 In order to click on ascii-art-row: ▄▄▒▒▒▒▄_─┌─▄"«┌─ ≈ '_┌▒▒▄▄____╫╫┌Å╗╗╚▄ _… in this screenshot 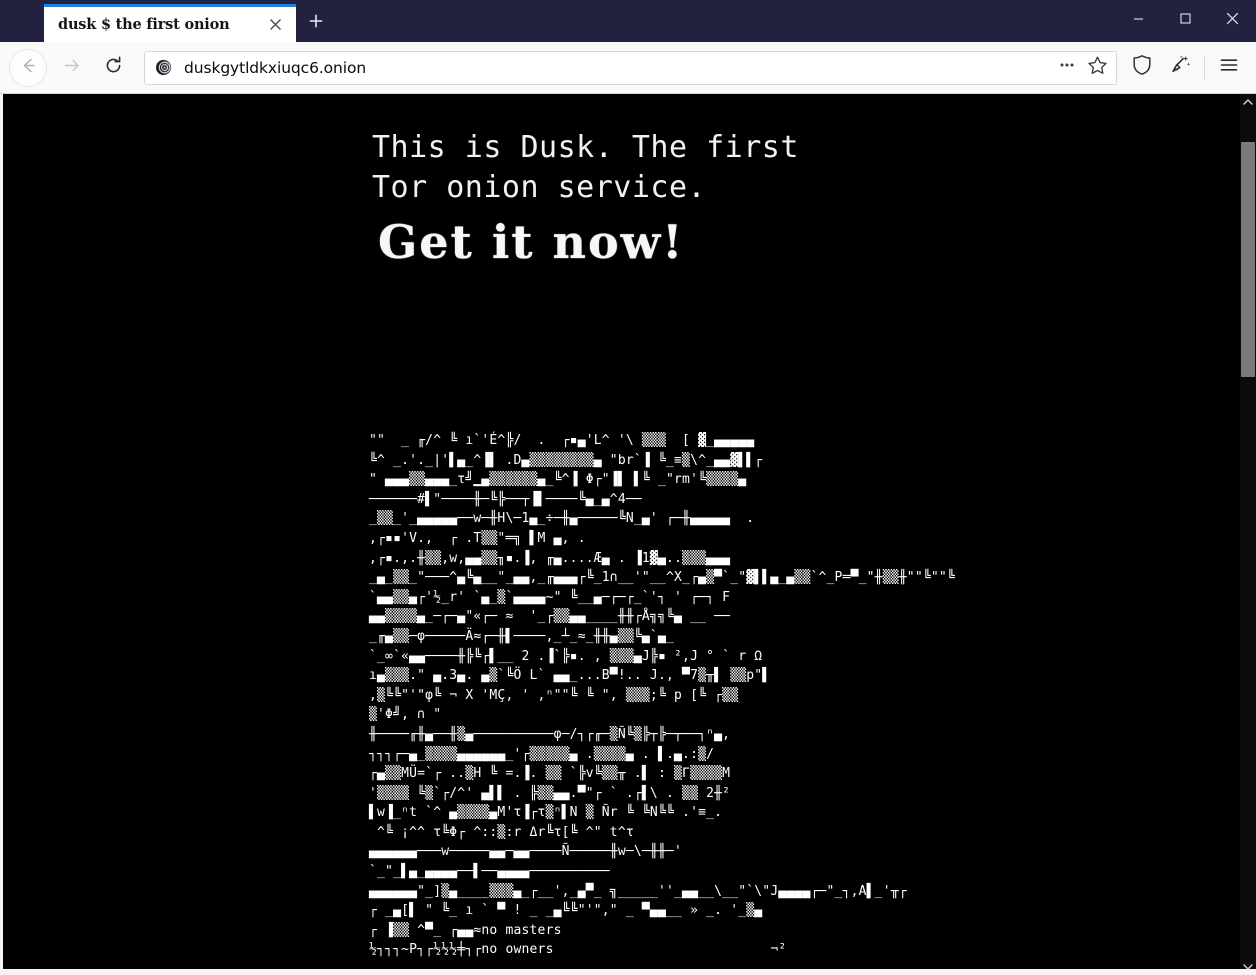, I will do `click(550, 617)`.